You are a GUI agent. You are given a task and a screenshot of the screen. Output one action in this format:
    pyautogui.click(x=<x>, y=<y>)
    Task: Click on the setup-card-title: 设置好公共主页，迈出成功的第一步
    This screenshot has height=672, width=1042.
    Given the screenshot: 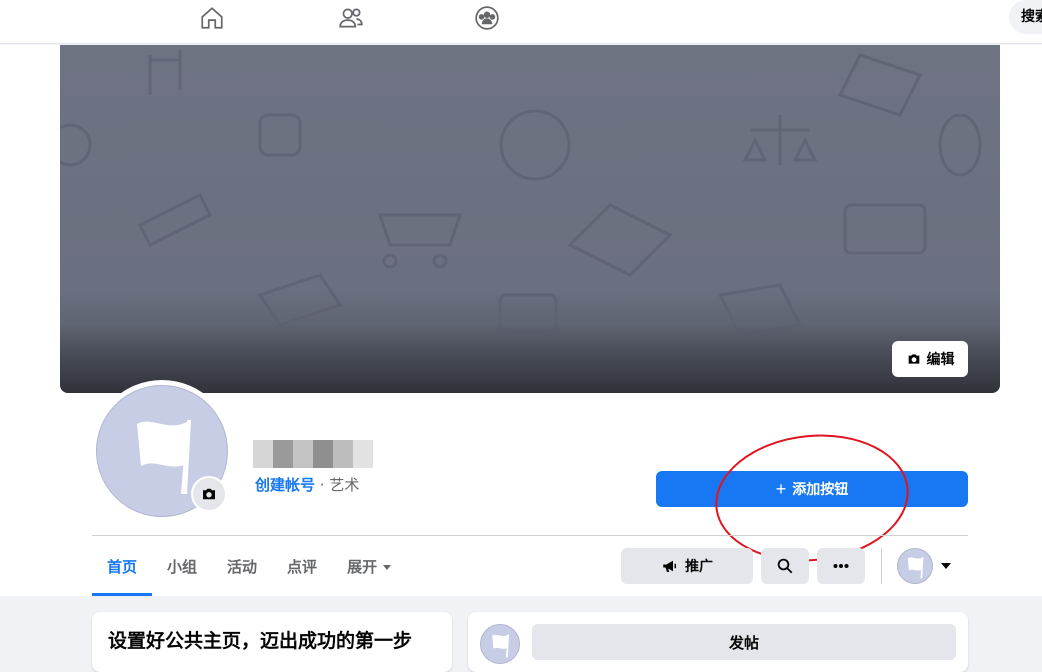 What is the action you would take?
    pyautogui.click(x=260, y=641)
    